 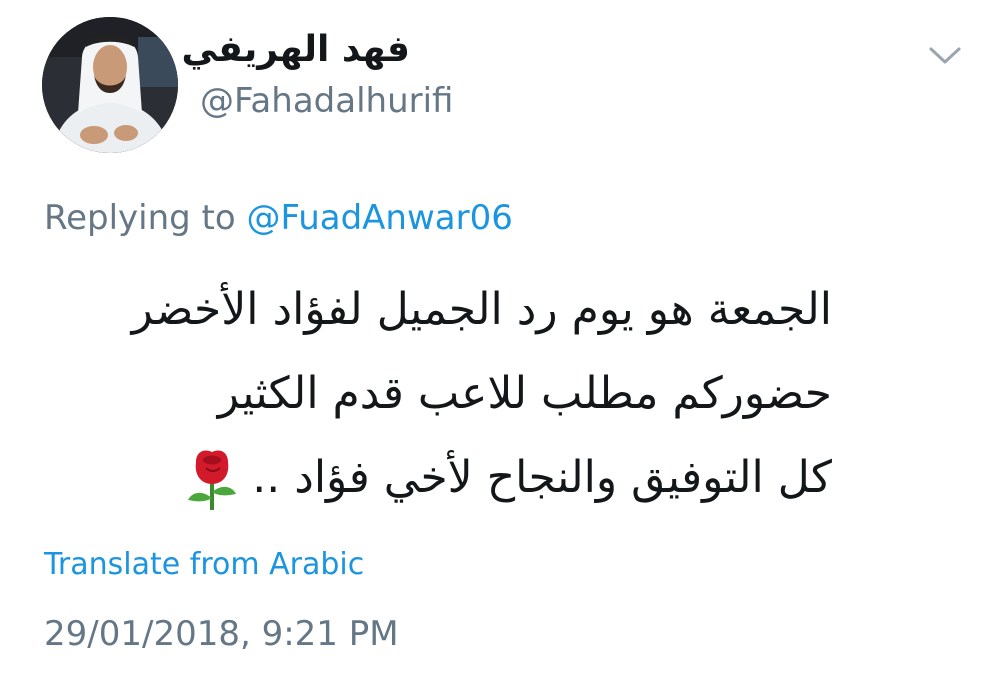 I want to click on tweet-timestamp: 29/01/2018, 9:21 PM, so click(x=221, y=634).